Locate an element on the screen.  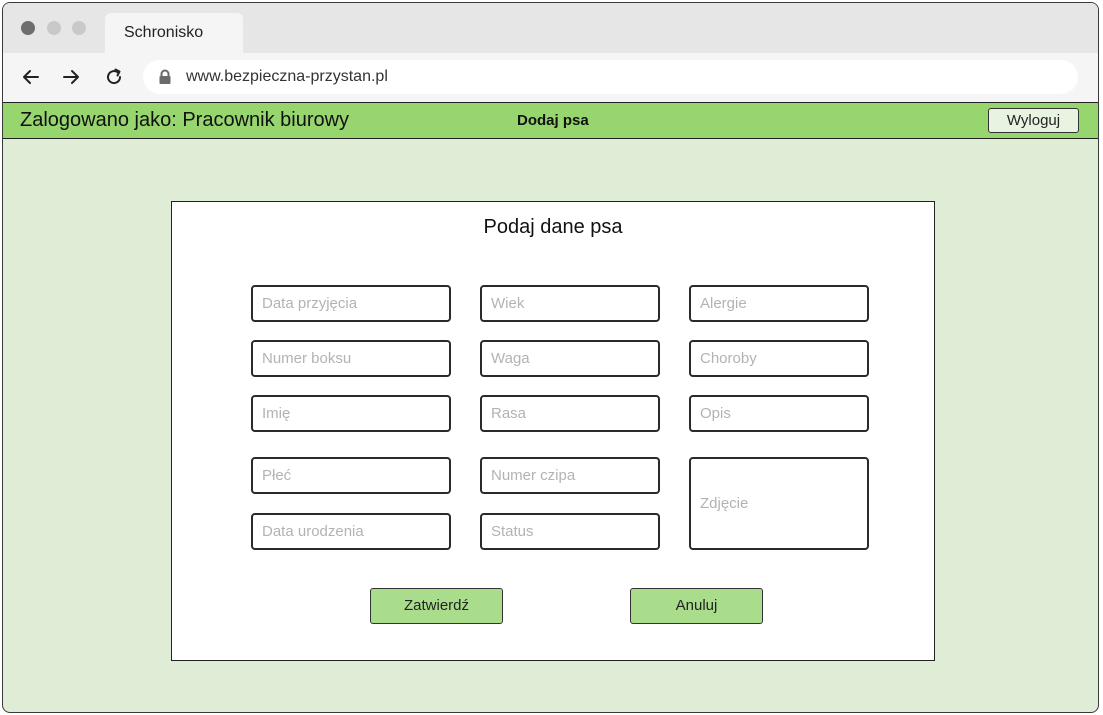
box-number-field: Numer boksu is located at coordinates (351, 358).